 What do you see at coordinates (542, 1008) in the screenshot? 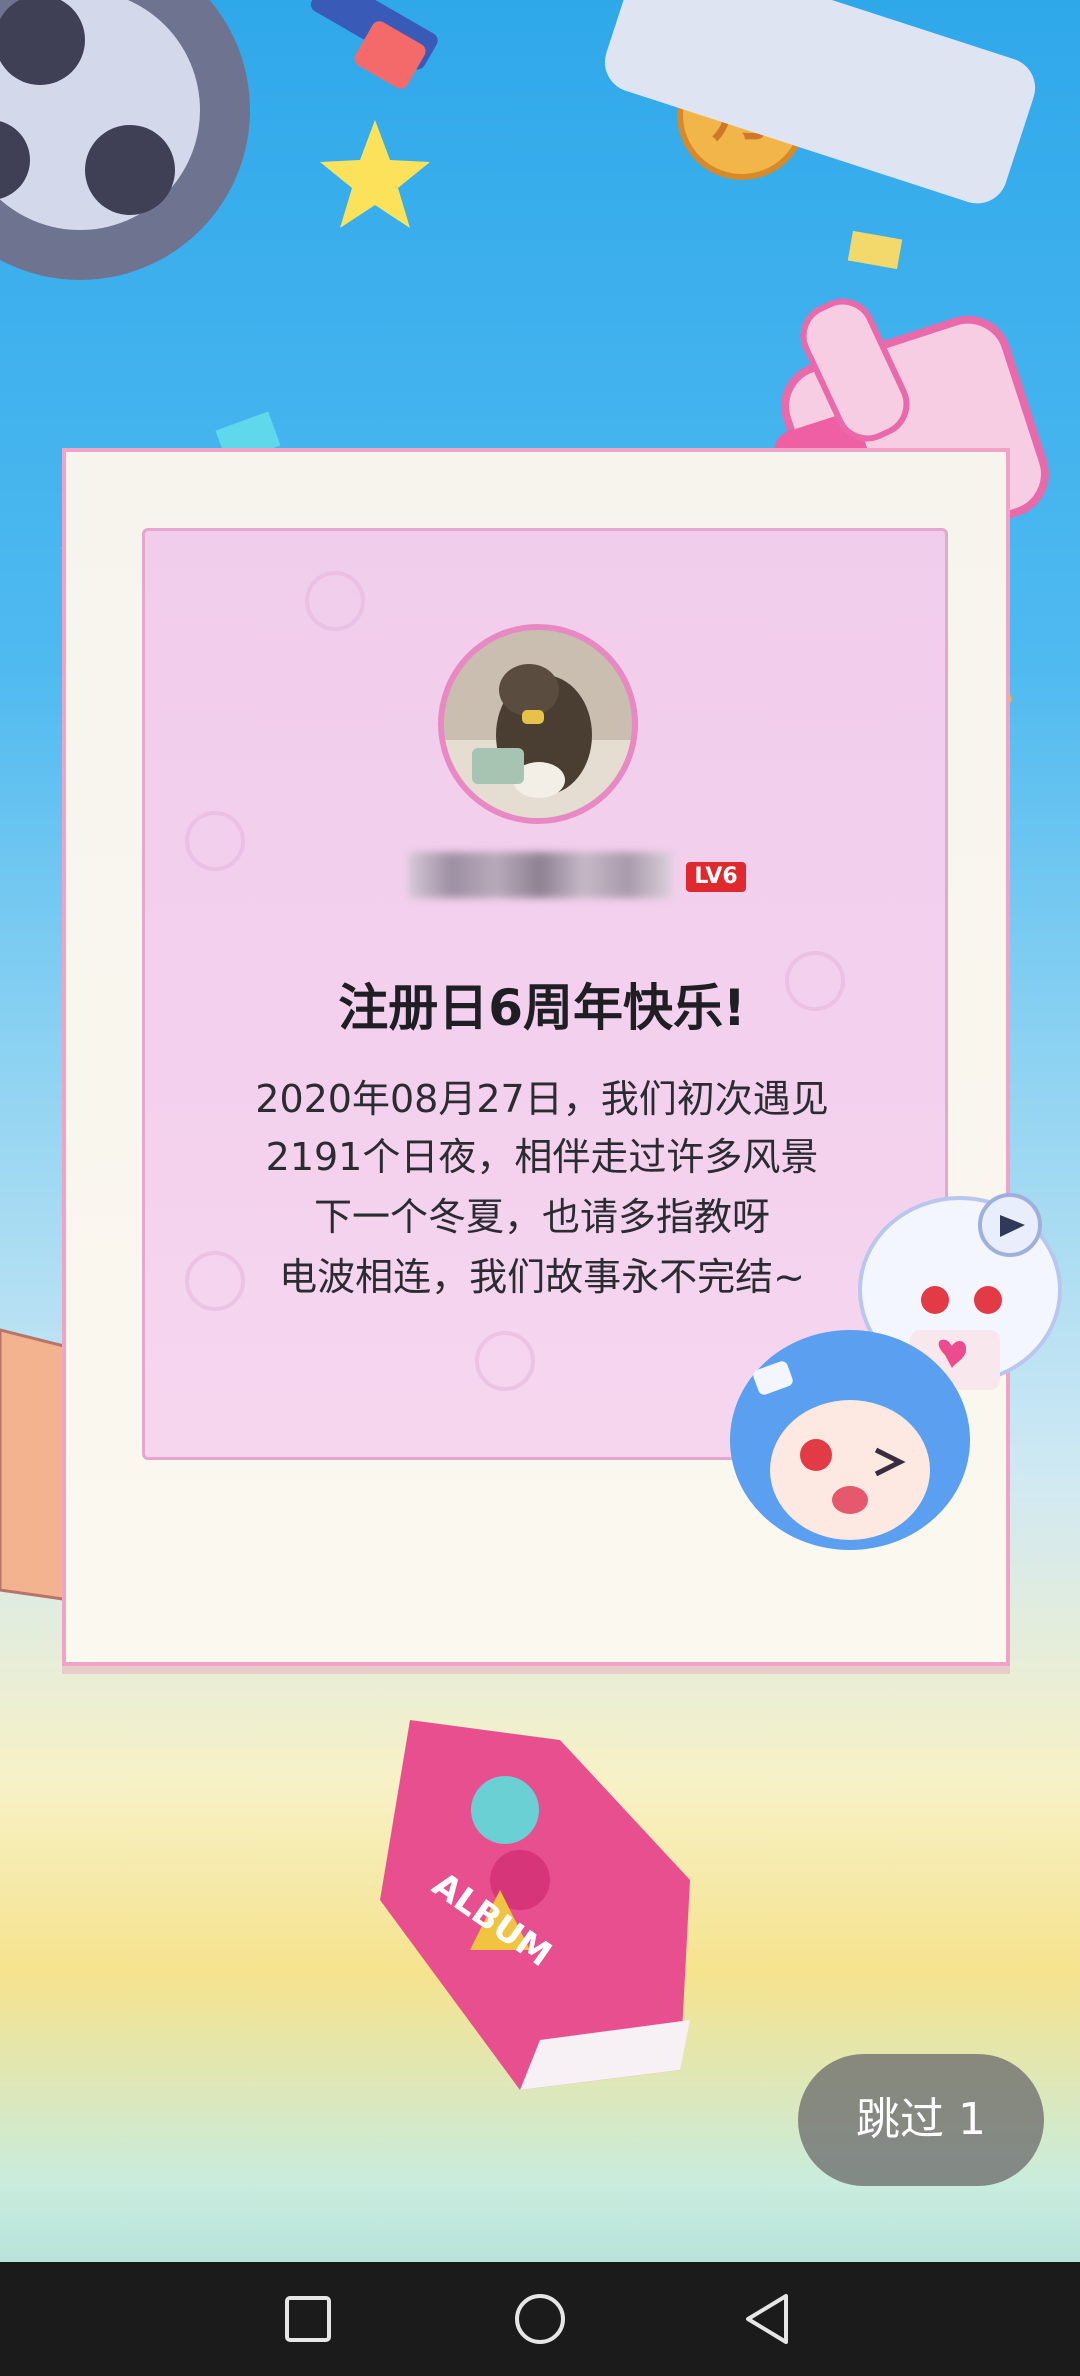
I see `anniversary-title: 注册日6周年快乐!` at bounding box center [542, 1008].